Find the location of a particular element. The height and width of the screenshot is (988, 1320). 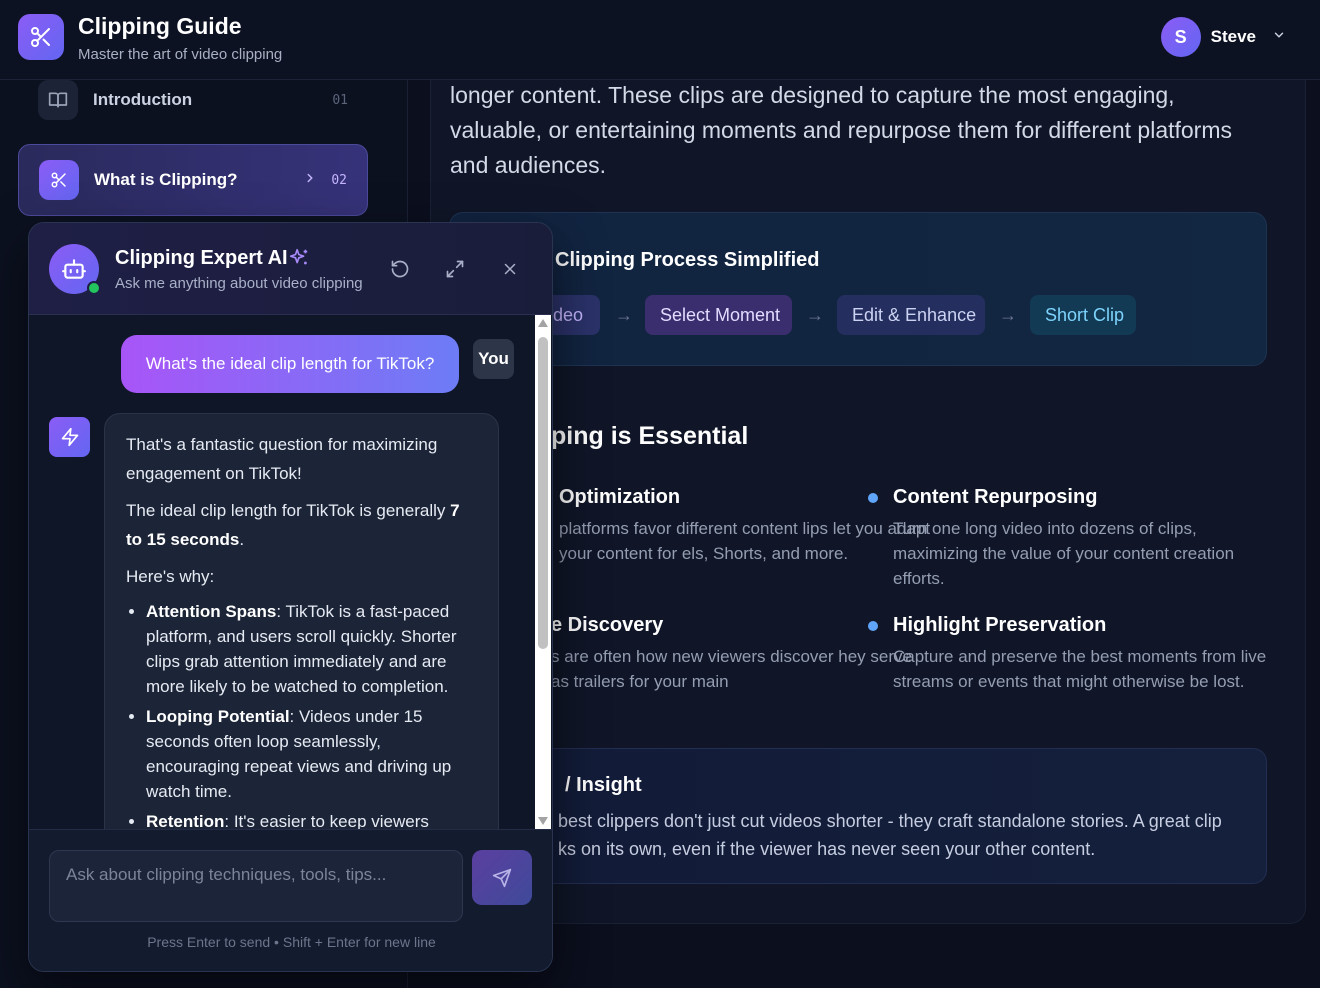

scroll-up-icon is located at coordinates (543, 323).